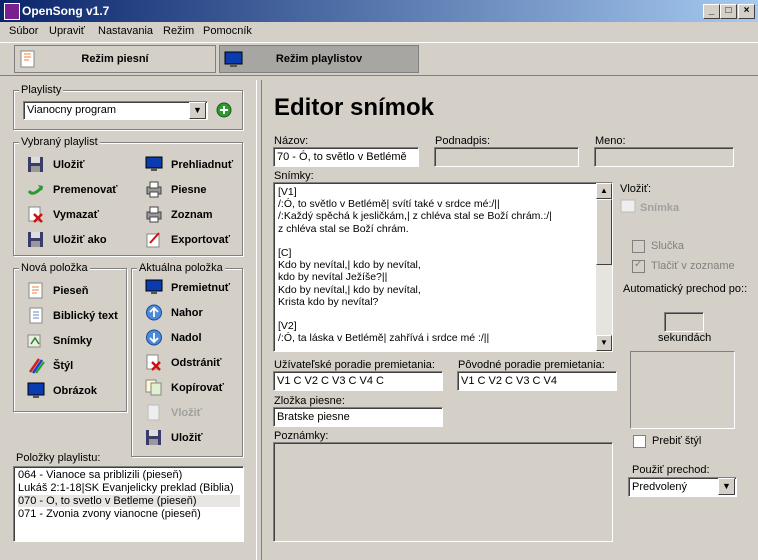 The width and height of the screenshot is (758, 560). Describe the element at coordinates (604, 232) in the screenshot. I see `scroll-thumb` at that location.